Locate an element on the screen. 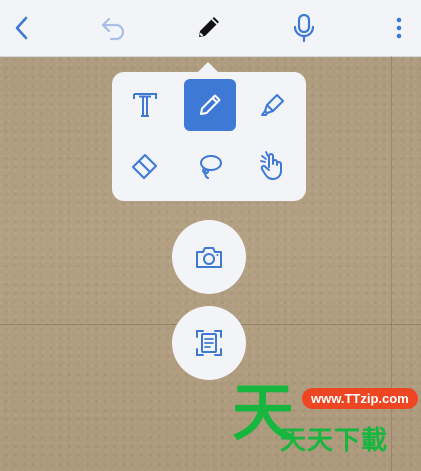 The height and width of the screenshot is (471, 421). text-icon is located at coordinates (145, 105).